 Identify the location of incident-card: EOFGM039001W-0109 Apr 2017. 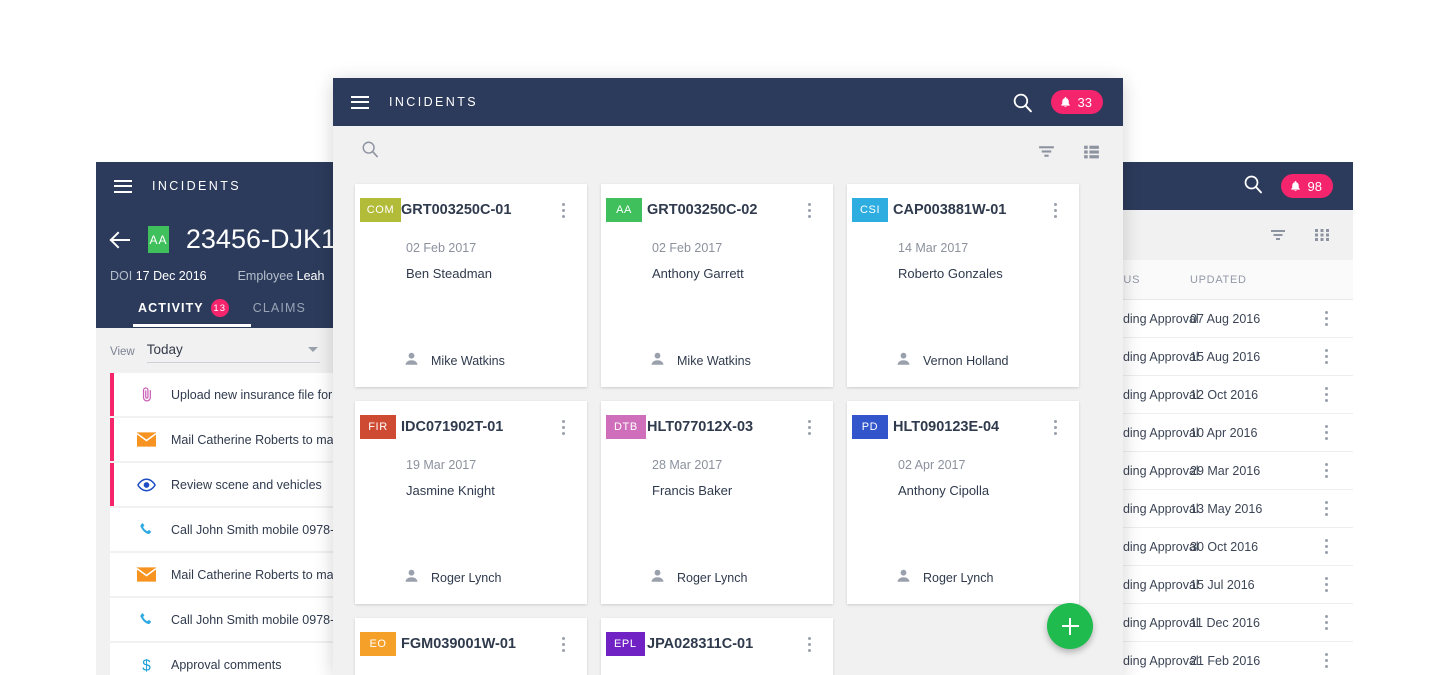
(471, 646).